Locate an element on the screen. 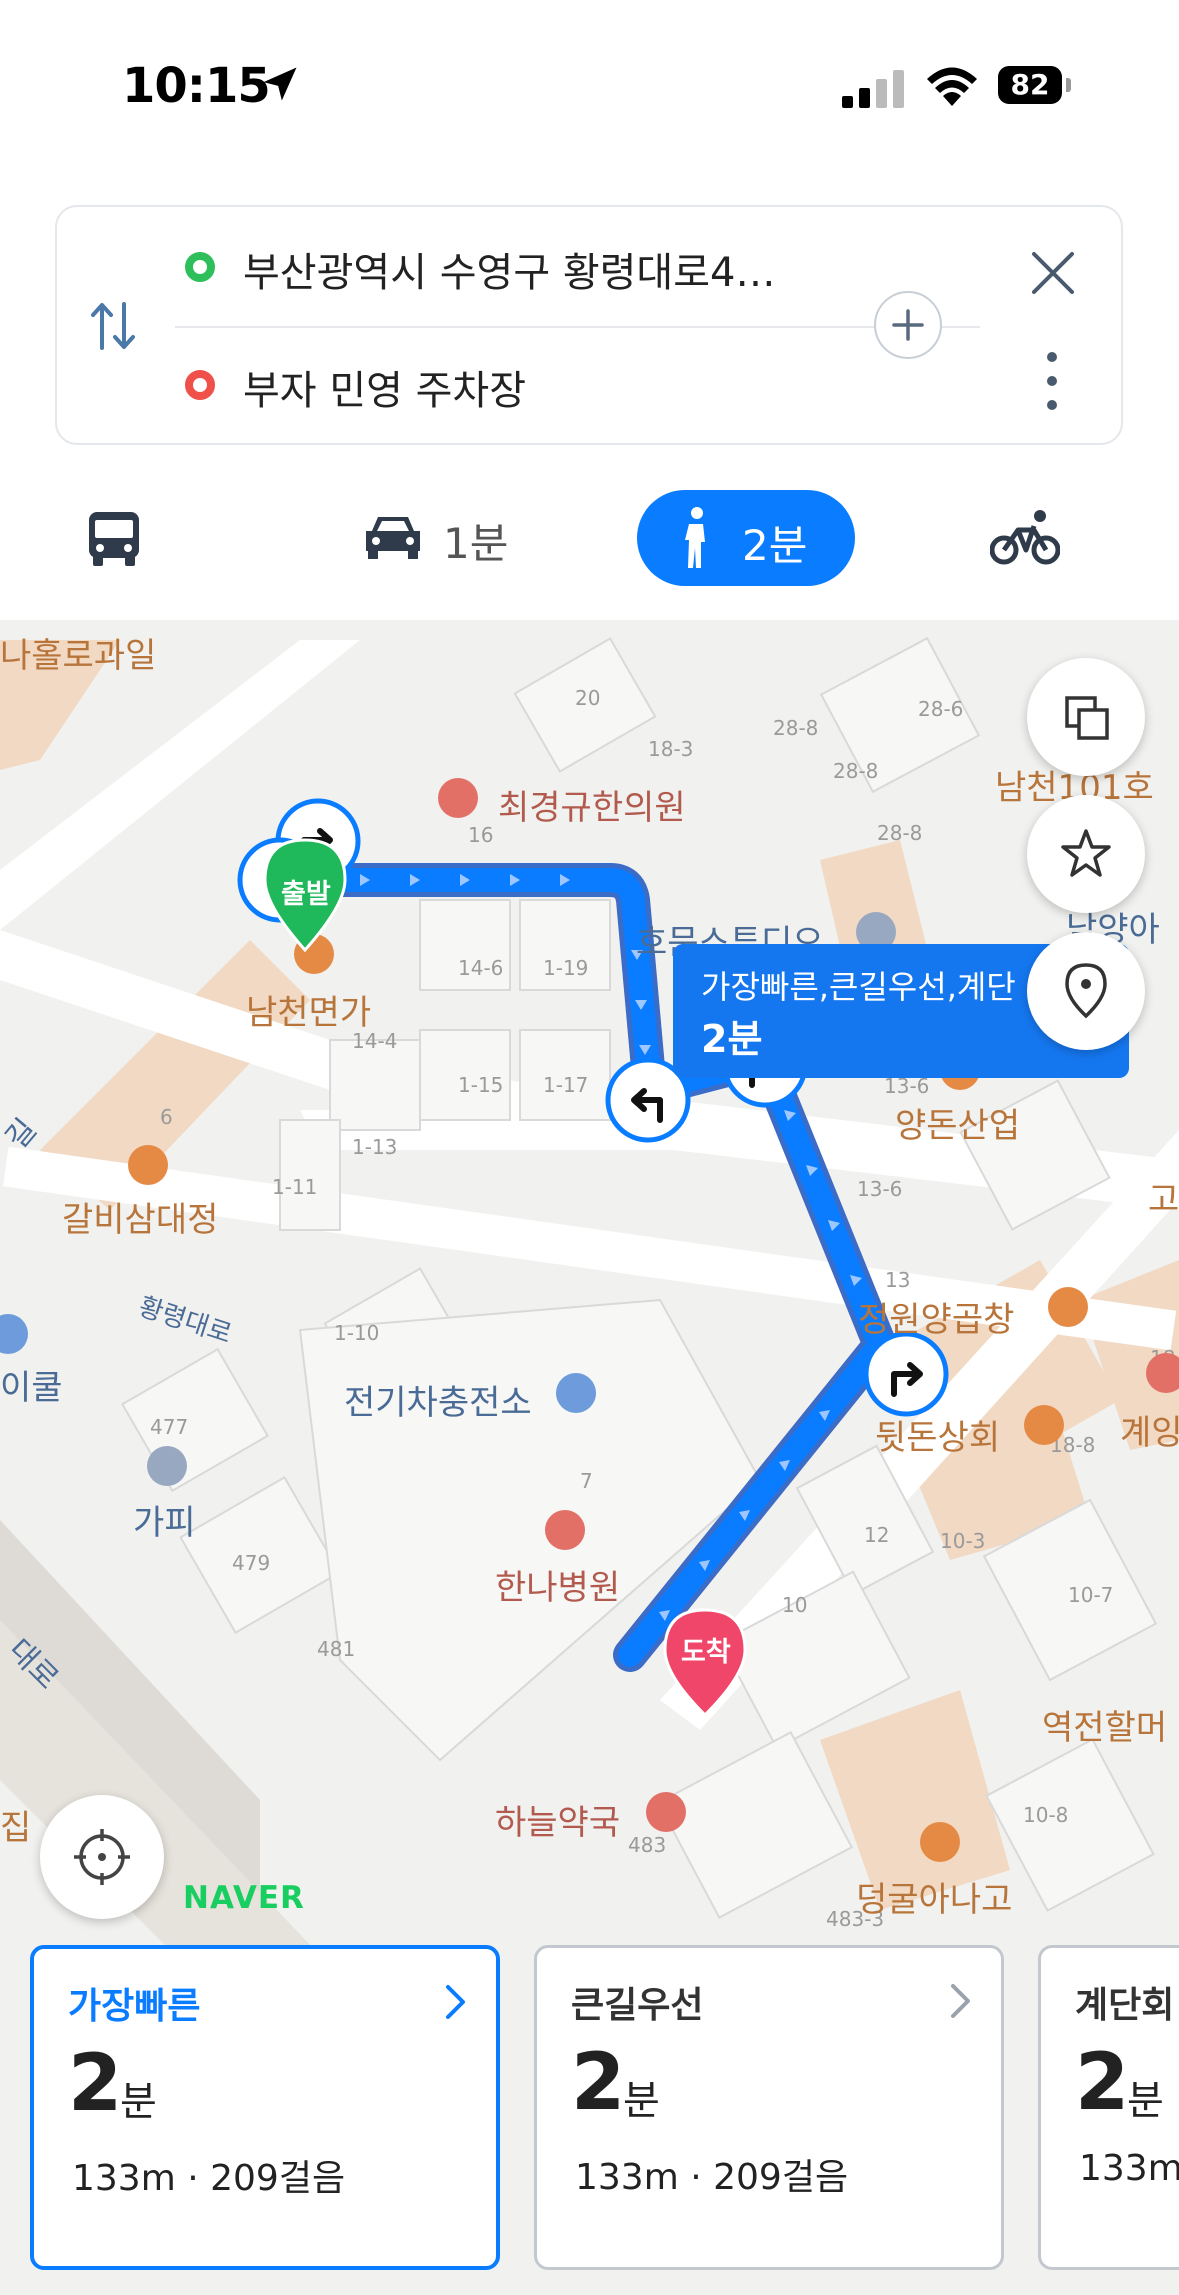  add-waypoint-button is located at coordinates (908, 325).